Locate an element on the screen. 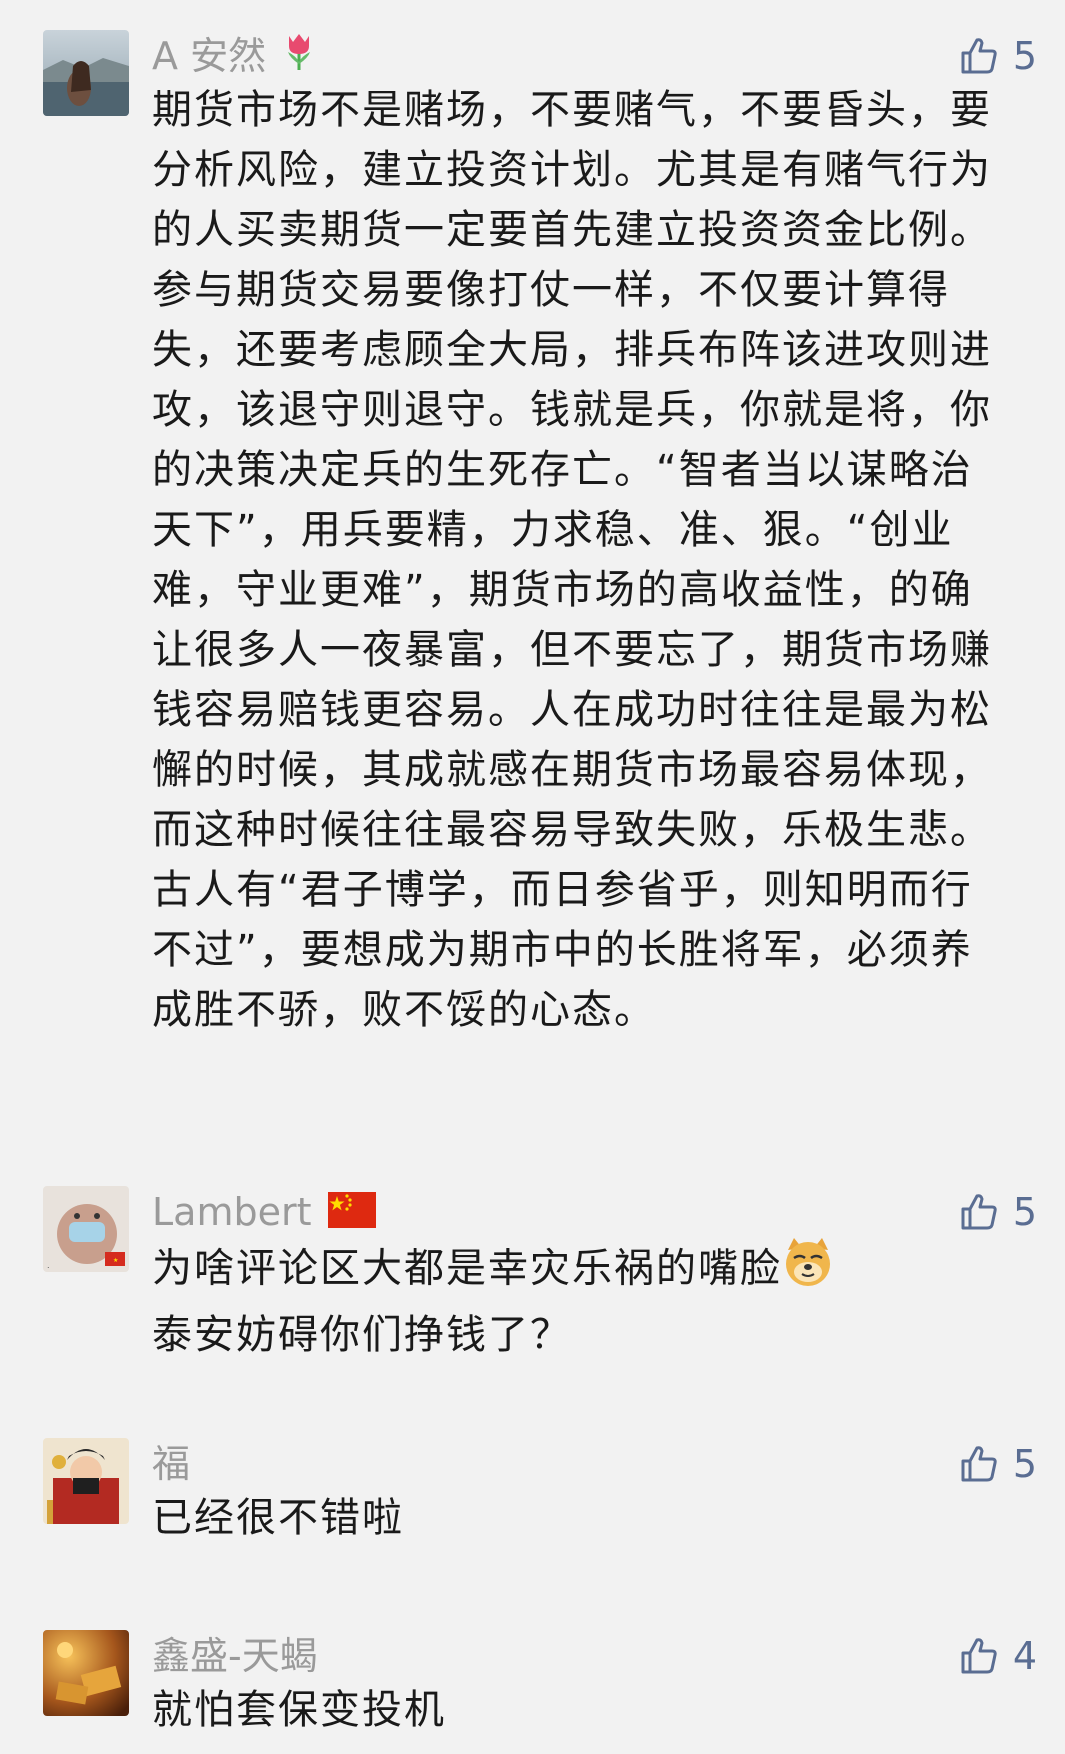  comment-text-line1: 为啥评论区大都是幸灾乐祸的嘴脸 is located at coordinates (467, 1268).